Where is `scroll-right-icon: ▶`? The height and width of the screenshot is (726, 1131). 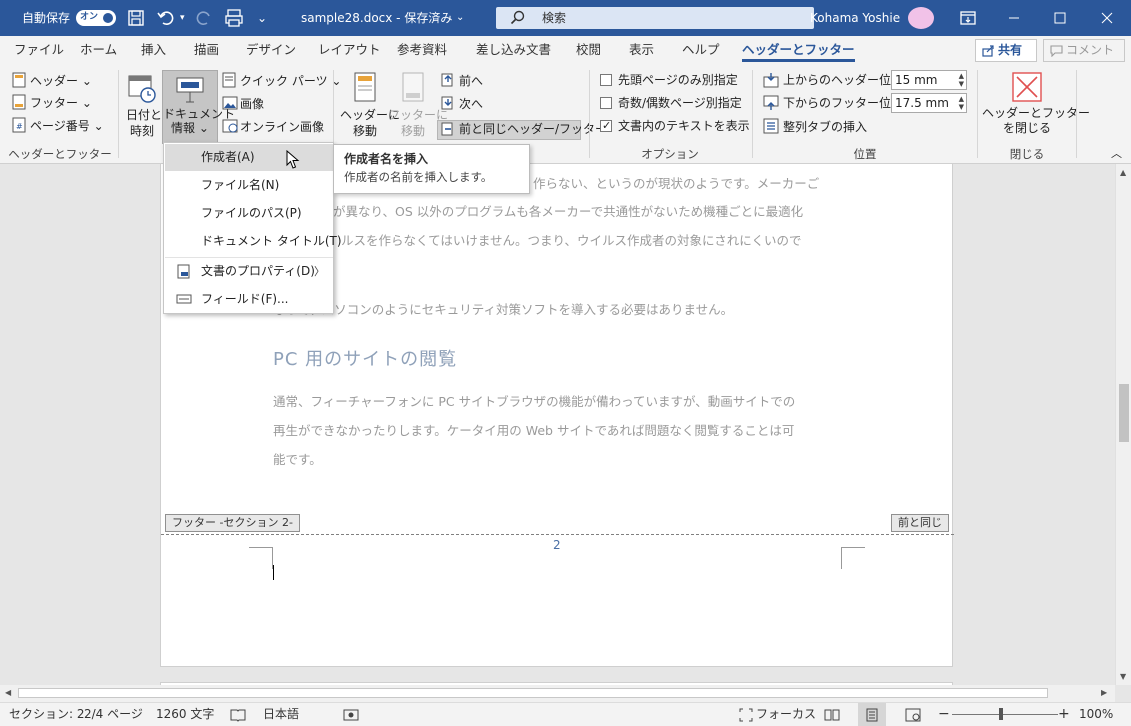
scroll-right-icon: ▶ is located at coordinates (1104, 692).